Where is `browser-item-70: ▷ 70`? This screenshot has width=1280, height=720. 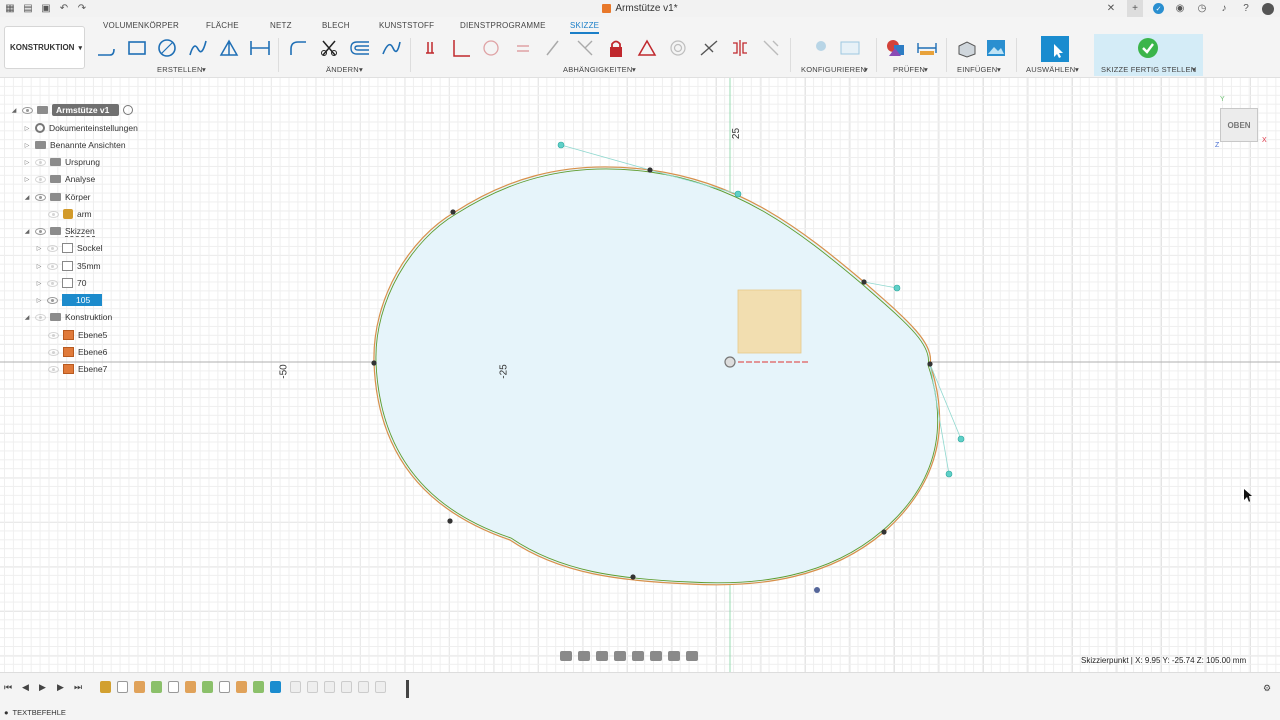
browser-item-70: ▷ 70 is located at coordinates (60, 283).